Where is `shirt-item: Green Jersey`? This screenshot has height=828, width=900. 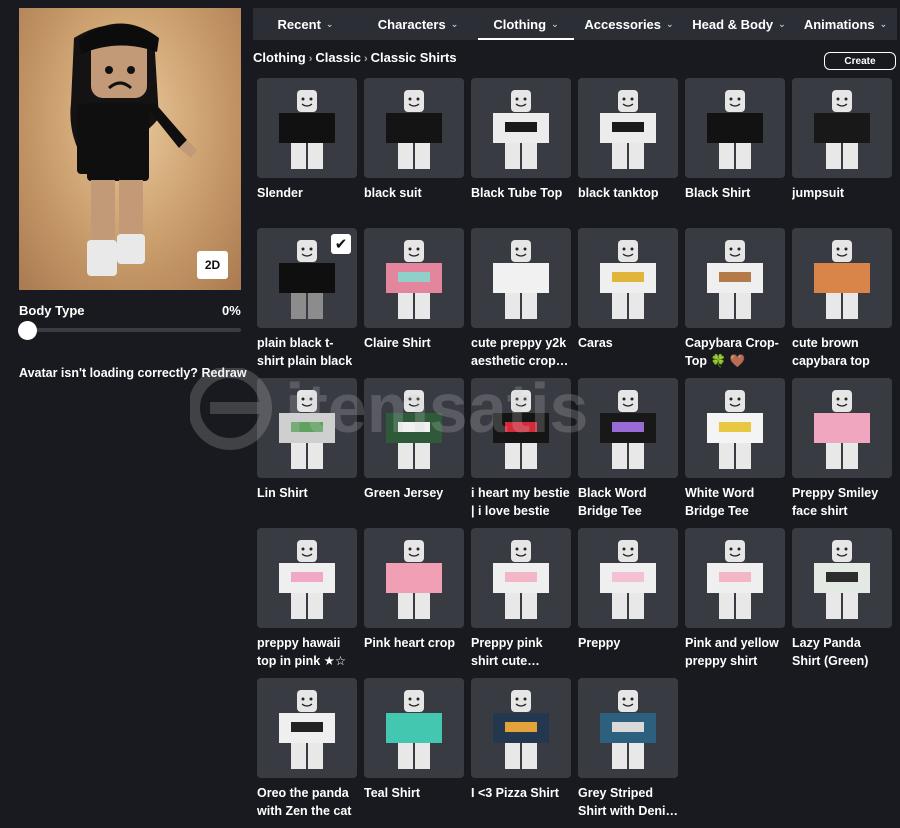
shirt-item: Green Jersey is located at coordinates (414, 453).